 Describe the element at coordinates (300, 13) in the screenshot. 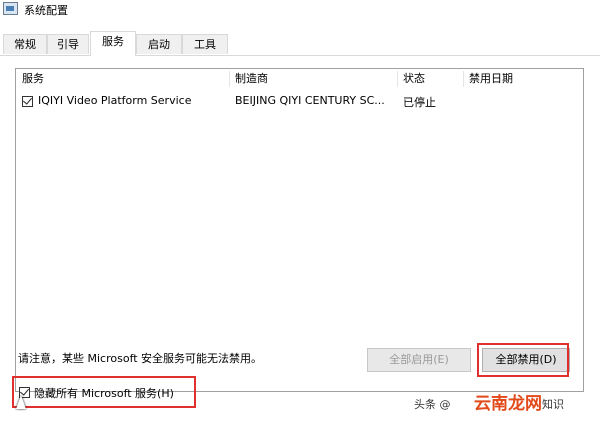

I see `title-bar: 系统配置` at that location.